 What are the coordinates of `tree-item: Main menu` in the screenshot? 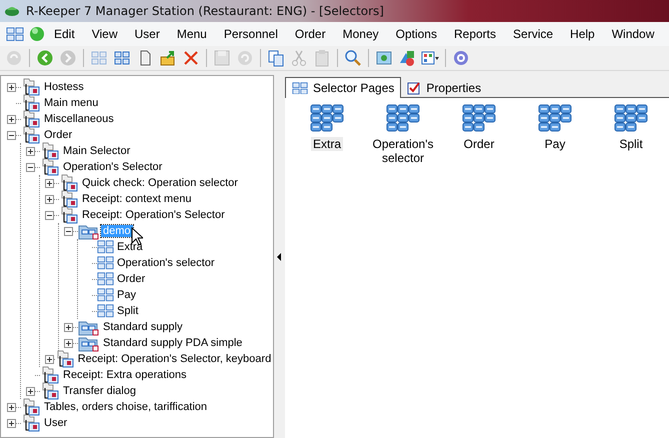 It's located at (71, 103).